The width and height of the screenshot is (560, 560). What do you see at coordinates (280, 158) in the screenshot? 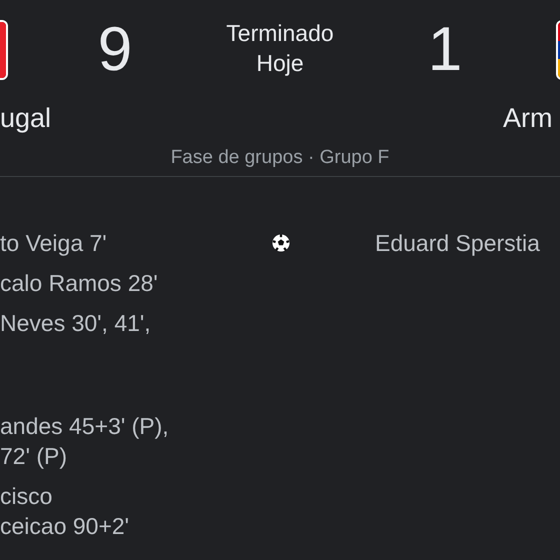
I see `match-stage: Fase de grupos · Grupo F` at bounding box center [280, 158].